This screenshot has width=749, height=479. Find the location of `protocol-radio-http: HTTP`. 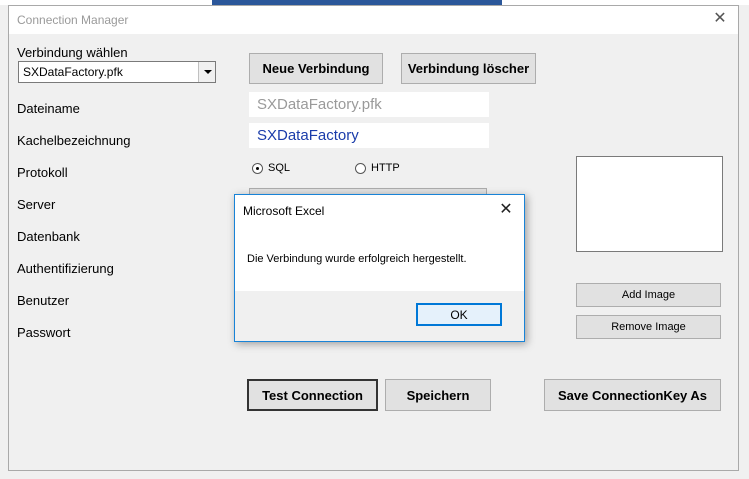

protocol-radio-http: HTTP is located at coordinates (377, 168).